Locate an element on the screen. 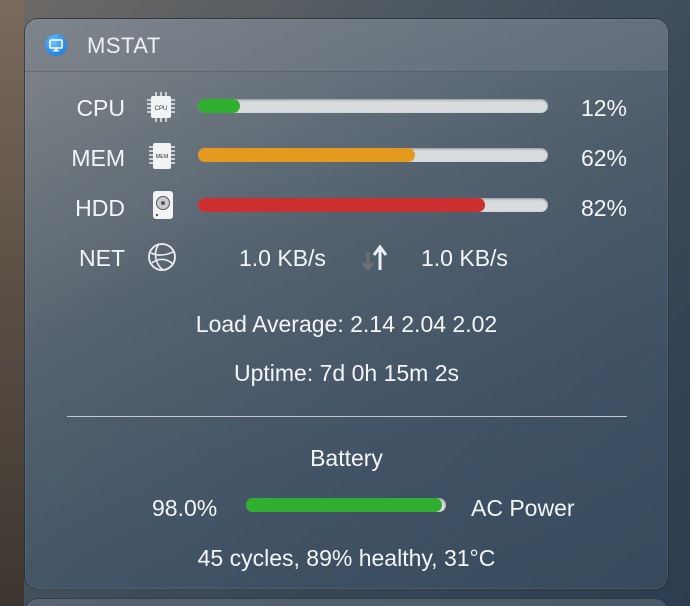 The height and width of the screenshot is (606, 690). hdd-value: 82% is located at coordinates (603, 208).